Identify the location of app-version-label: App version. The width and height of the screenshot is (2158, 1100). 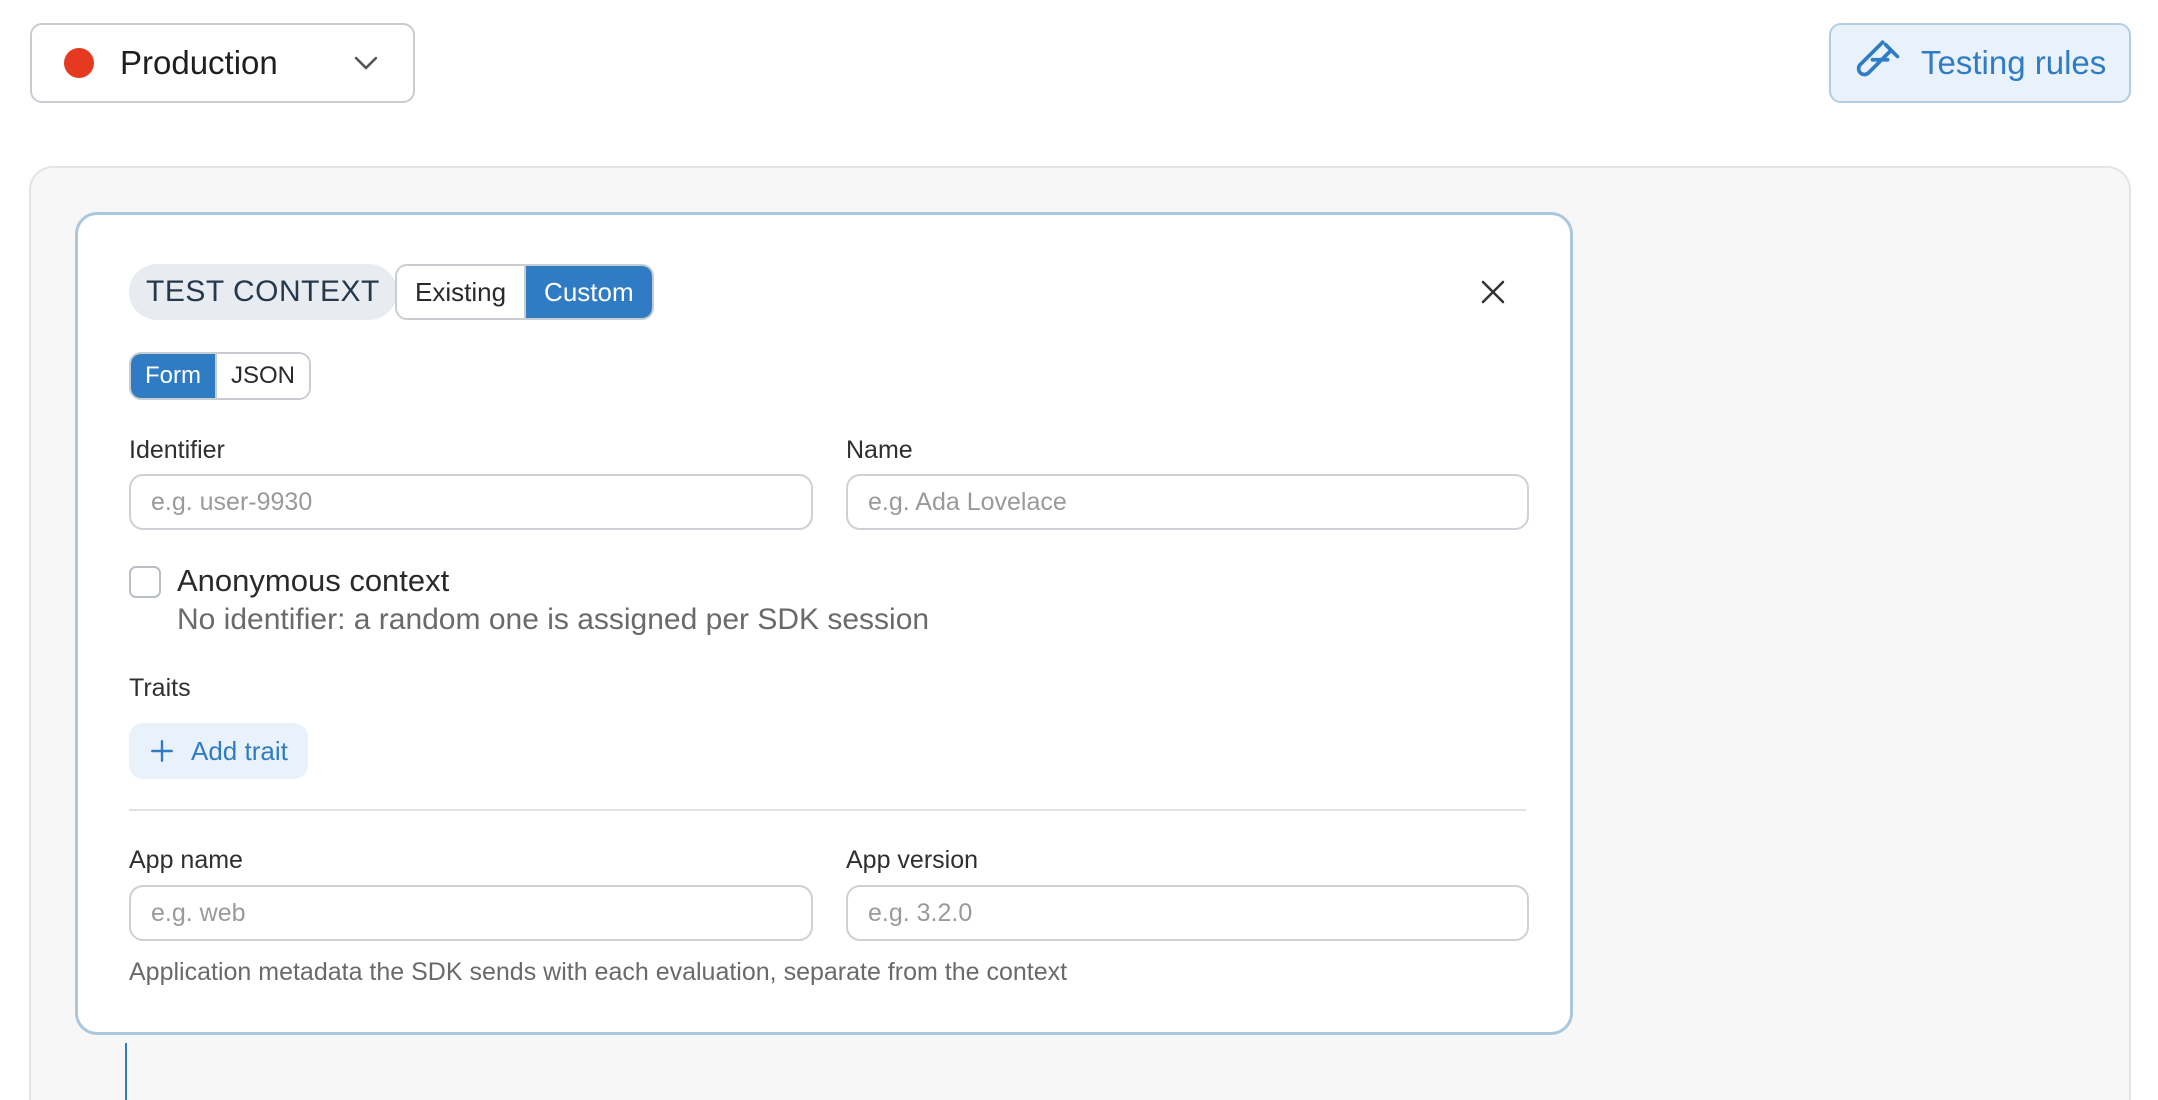
(912, 860).